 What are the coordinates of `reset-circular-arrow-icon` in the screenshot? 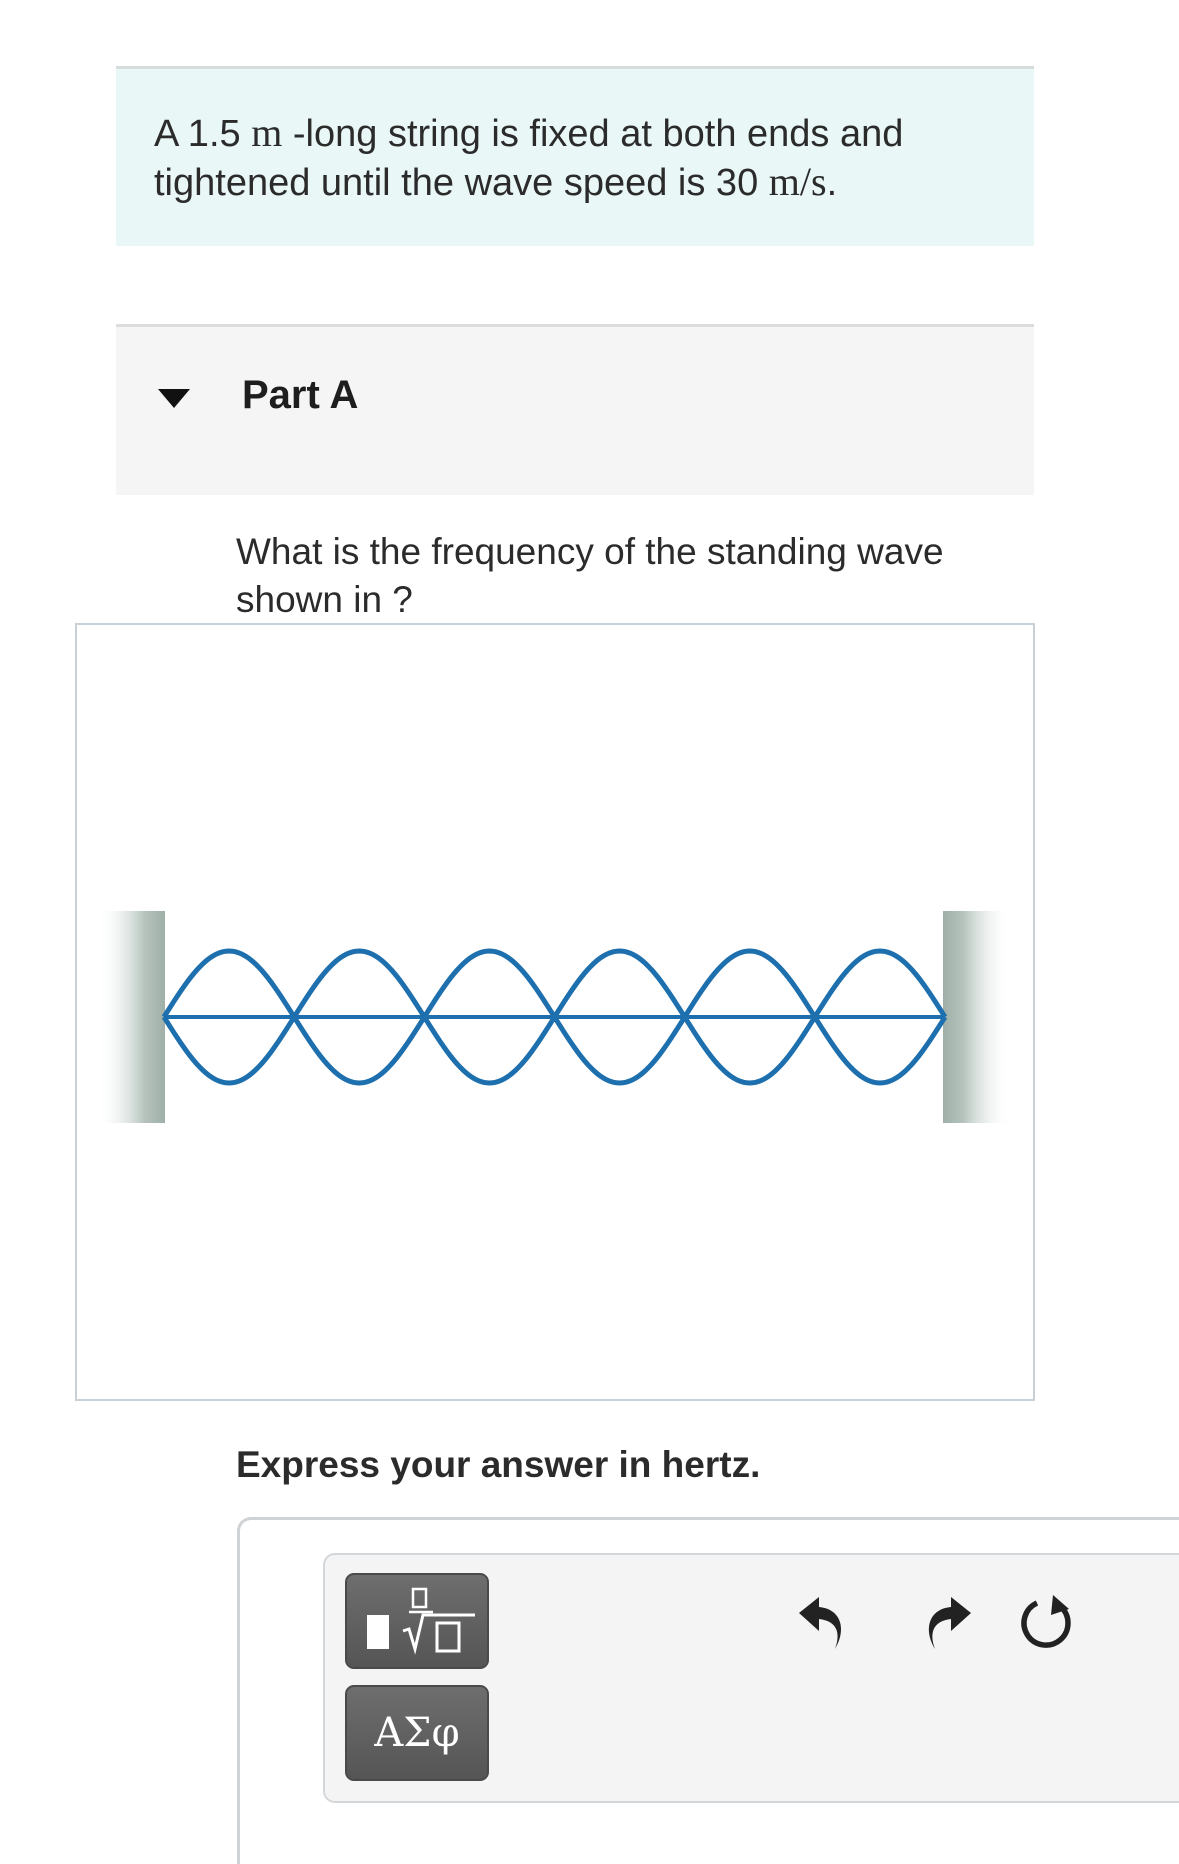 It's located at (1046, 1621).